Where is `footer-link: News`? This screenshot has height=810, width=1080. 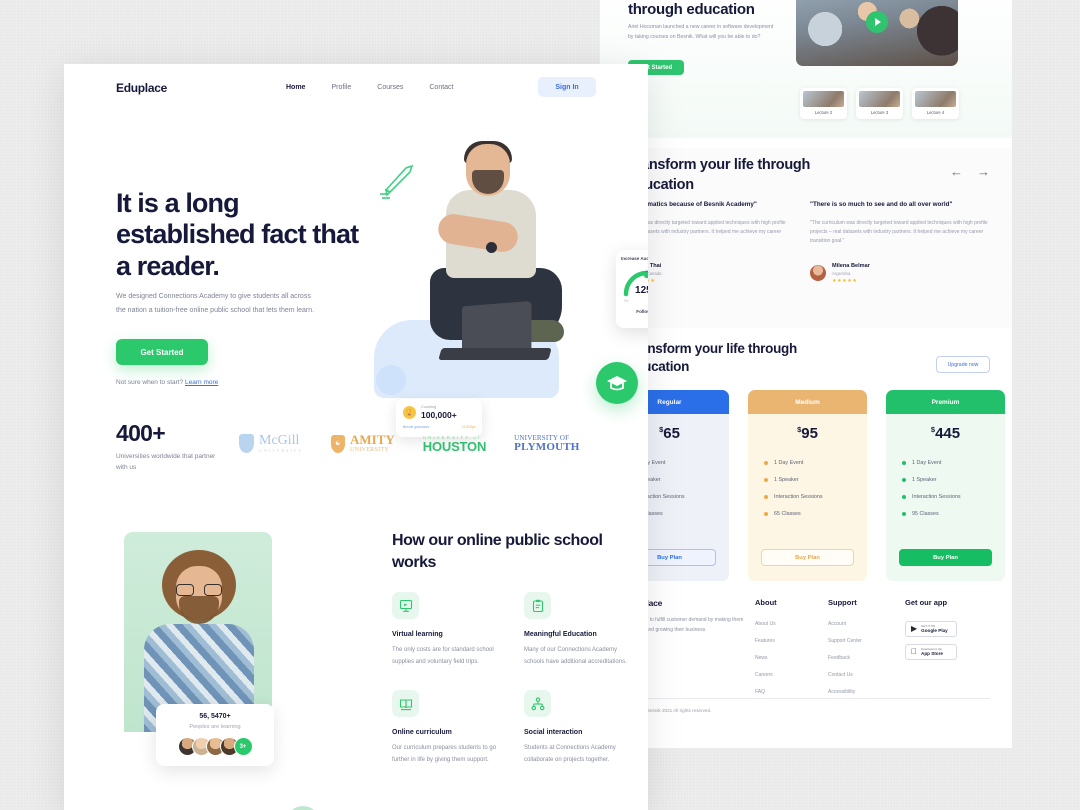 footer-link: News is located at coordinates (766, 658).